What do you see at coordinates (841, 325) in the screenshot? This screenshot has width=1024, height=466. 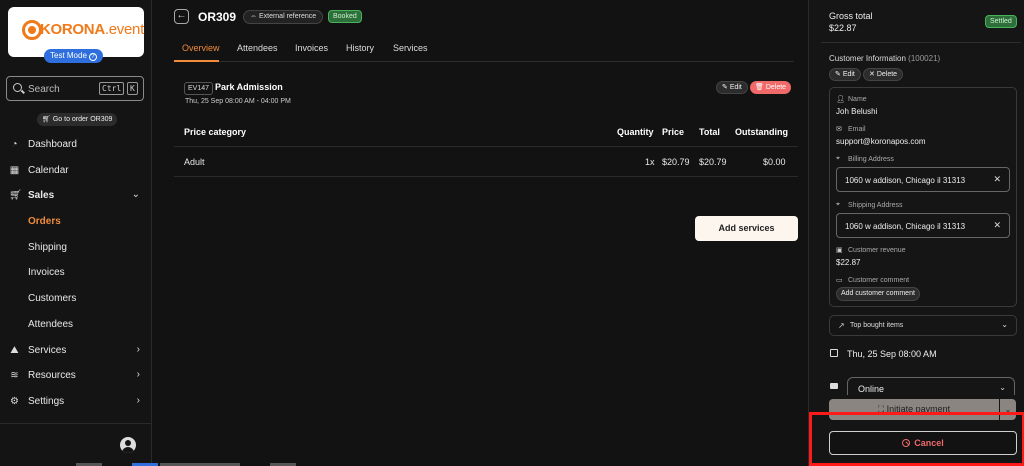 I see `trending-up-icon: ↗` at bounding box center [841, 325].